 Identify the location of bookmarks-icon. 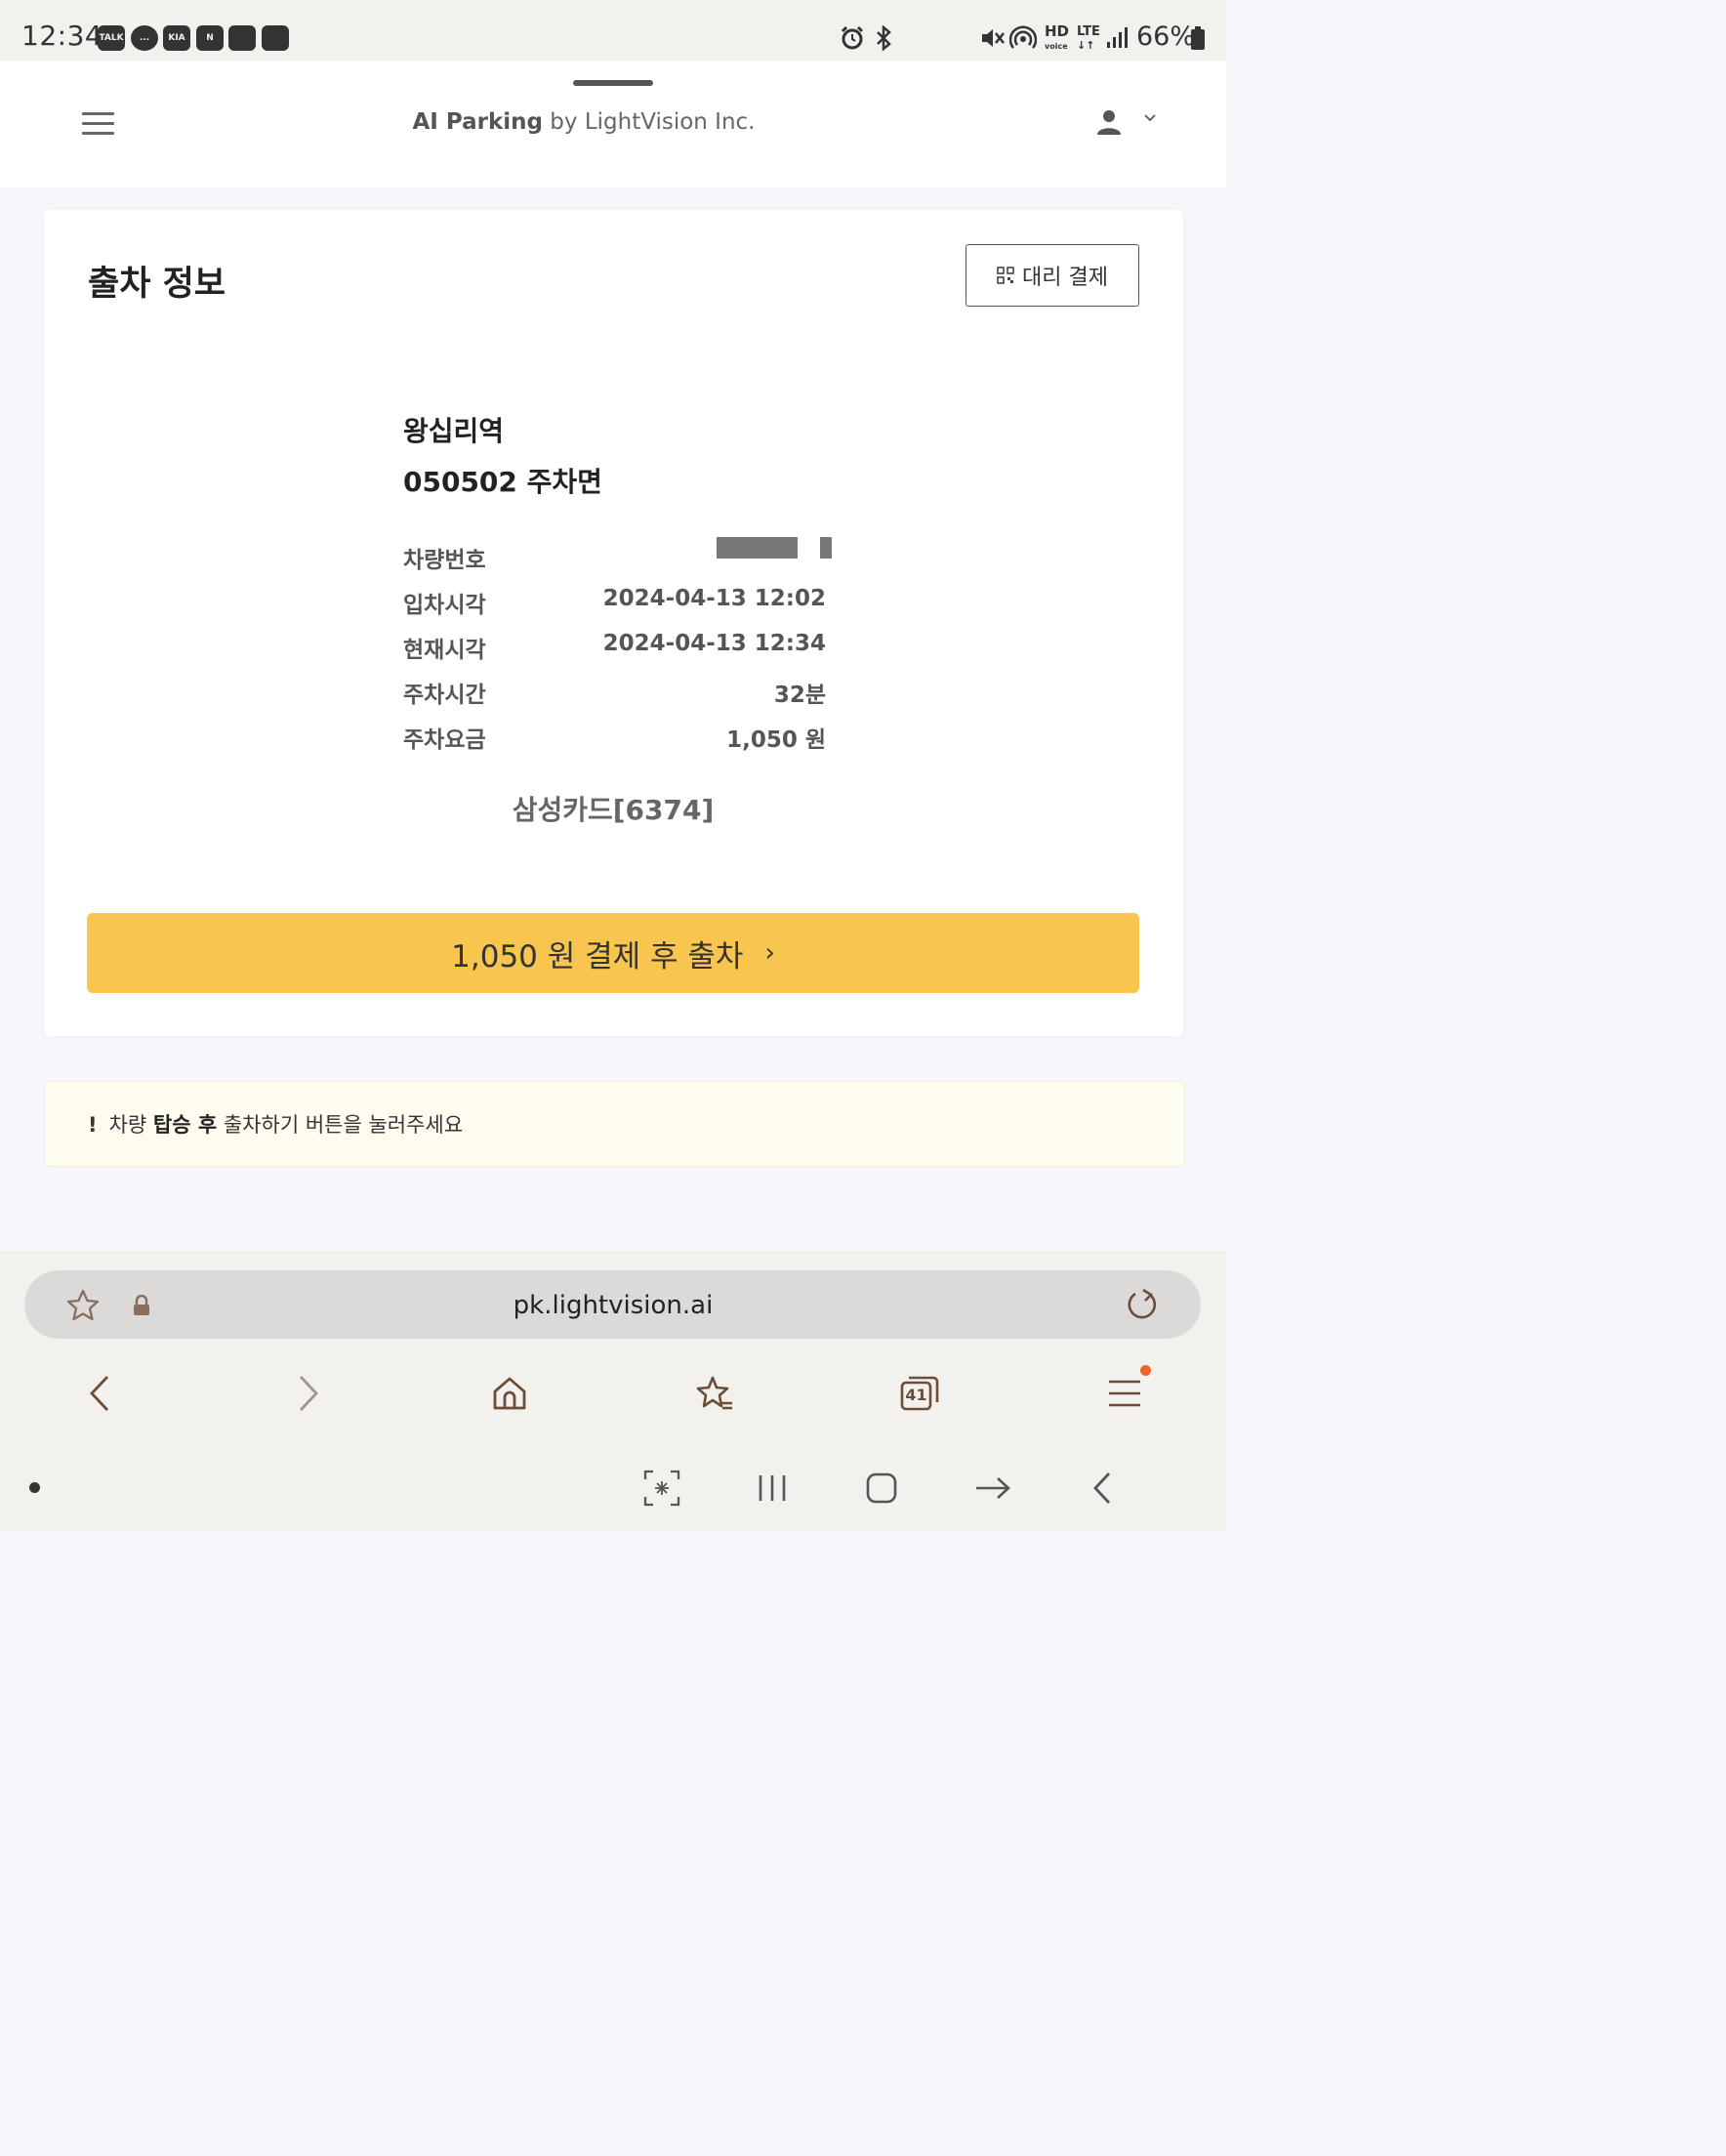
(714, 1393).